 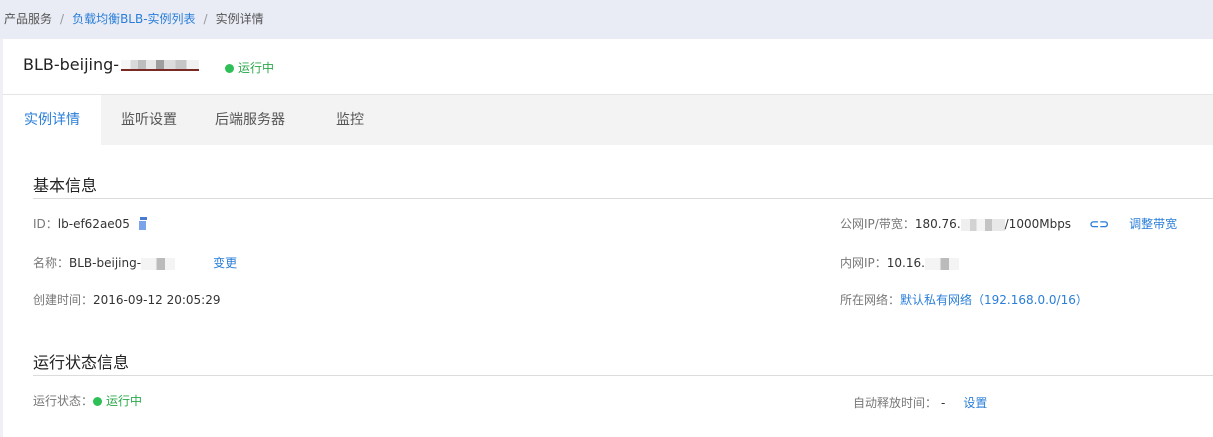 What do you see at coordinates (982, 224) in the screenshot?
I see `redacted-public-ip` at bounding box center [982, 224].